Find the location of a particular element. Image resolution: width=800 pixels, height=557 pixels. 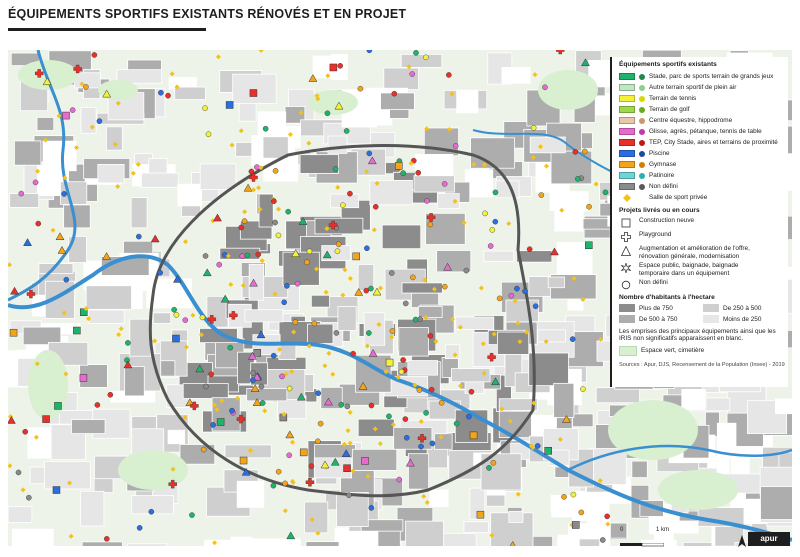

scale-bar is located at coordinates (642, 544).